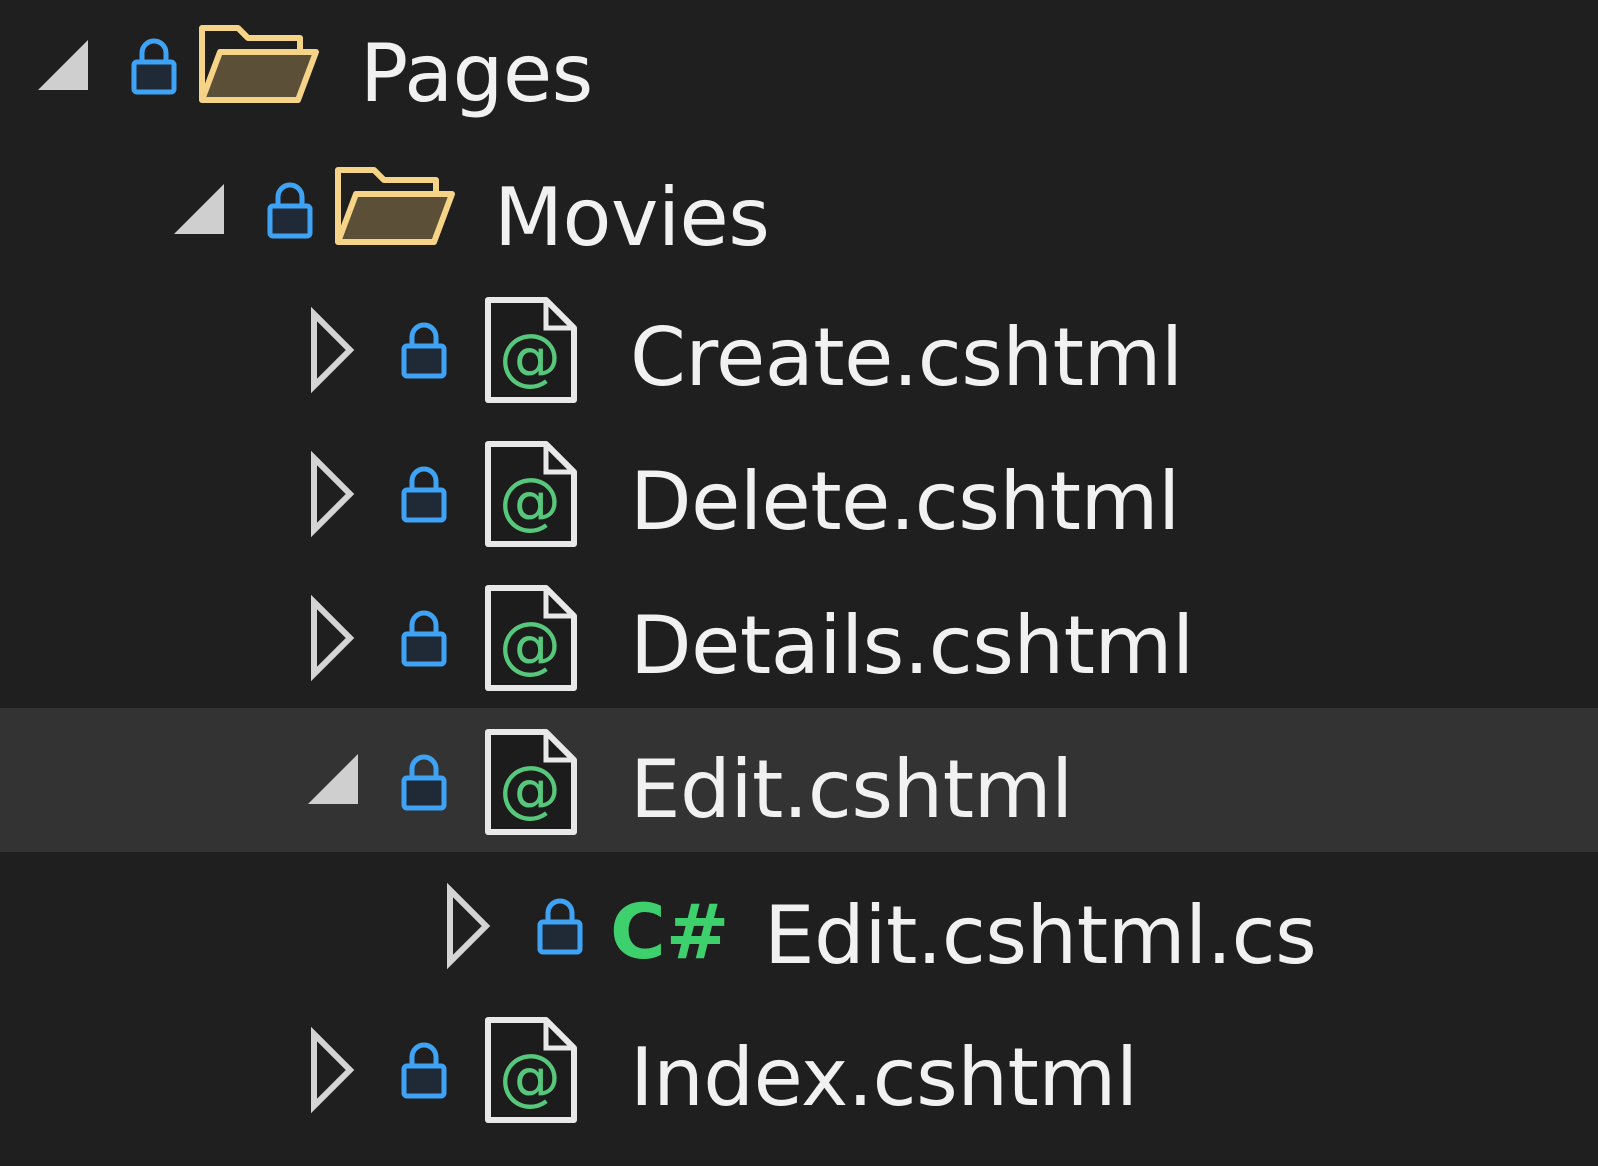 Image resolution: width=1598 pixels, height=1166 pixels. I want to click on tree-item-edit-cshtml-cs: C# Edit.cshtml.cs, so click(799, 924).